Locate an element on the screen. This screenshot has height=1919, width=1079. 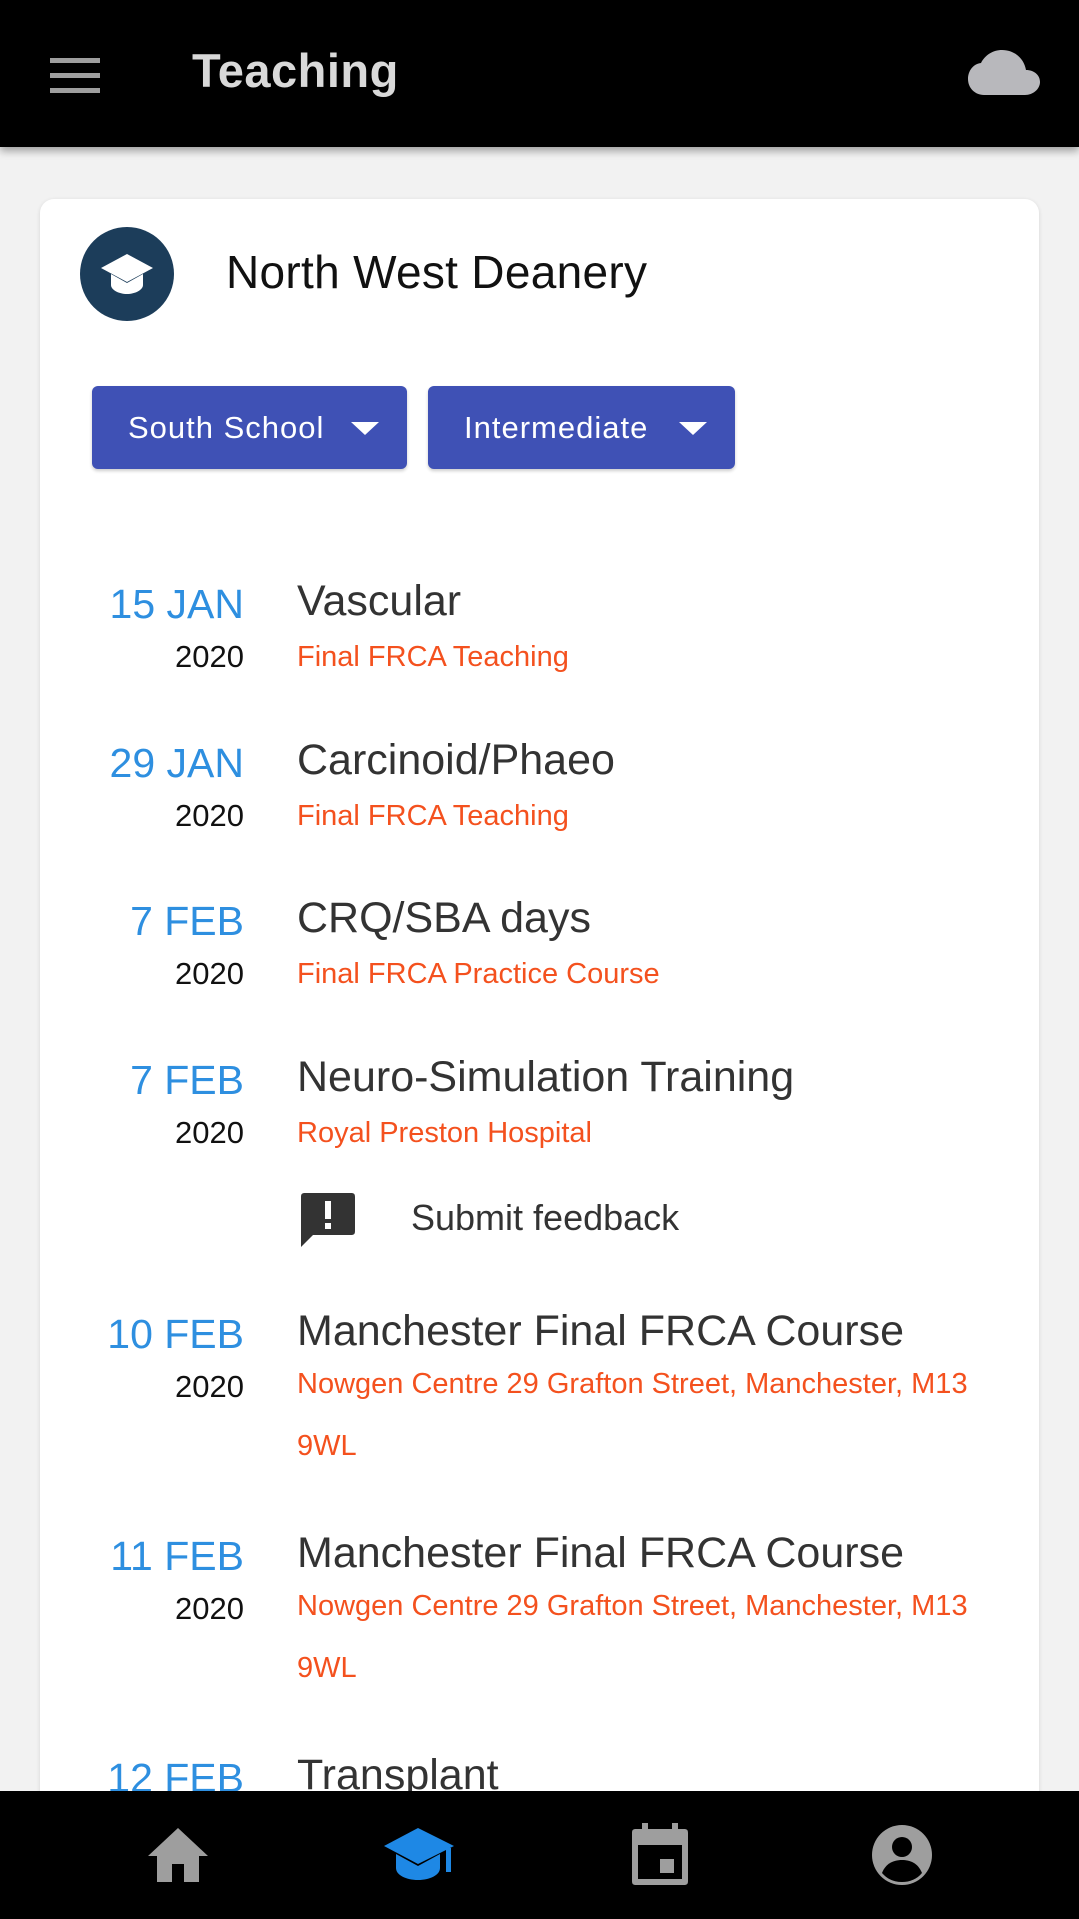
home-icon is located at coordinates (178, 1855).